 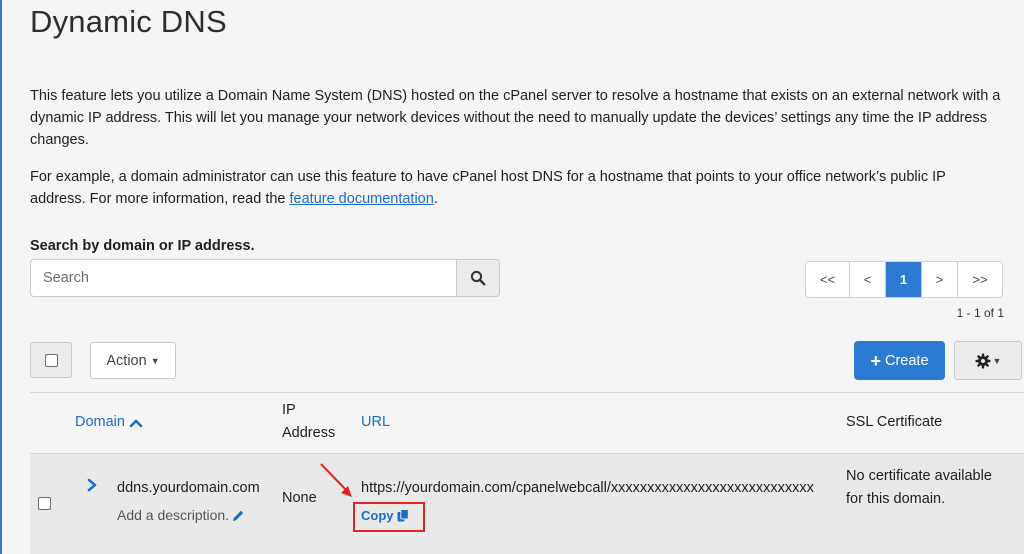 I want to click on select-all-checkbox, so click(x=51, y=360).